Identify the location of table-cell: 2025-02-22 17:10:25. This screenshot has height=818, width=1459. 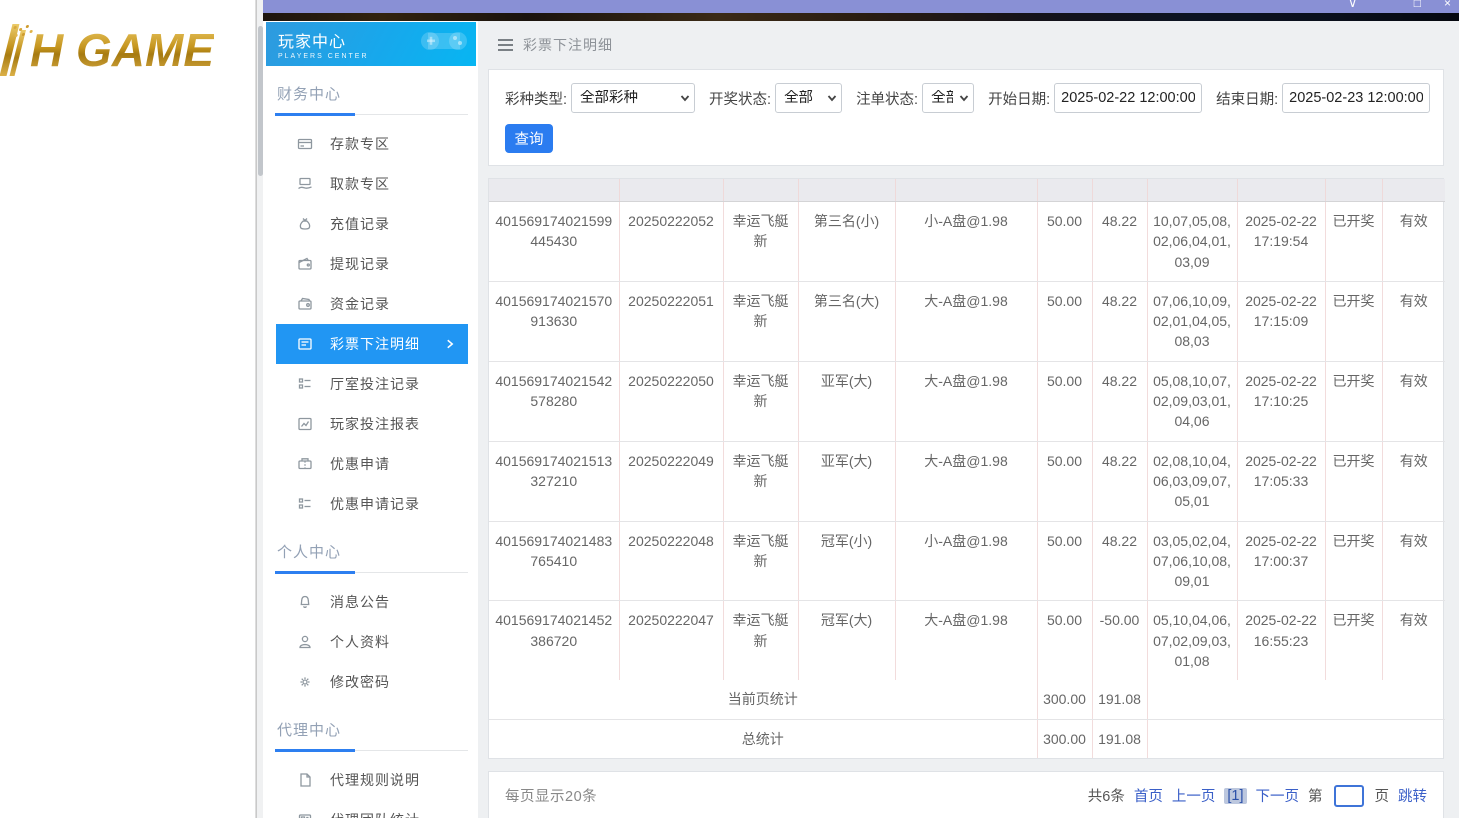
(1281, 401).